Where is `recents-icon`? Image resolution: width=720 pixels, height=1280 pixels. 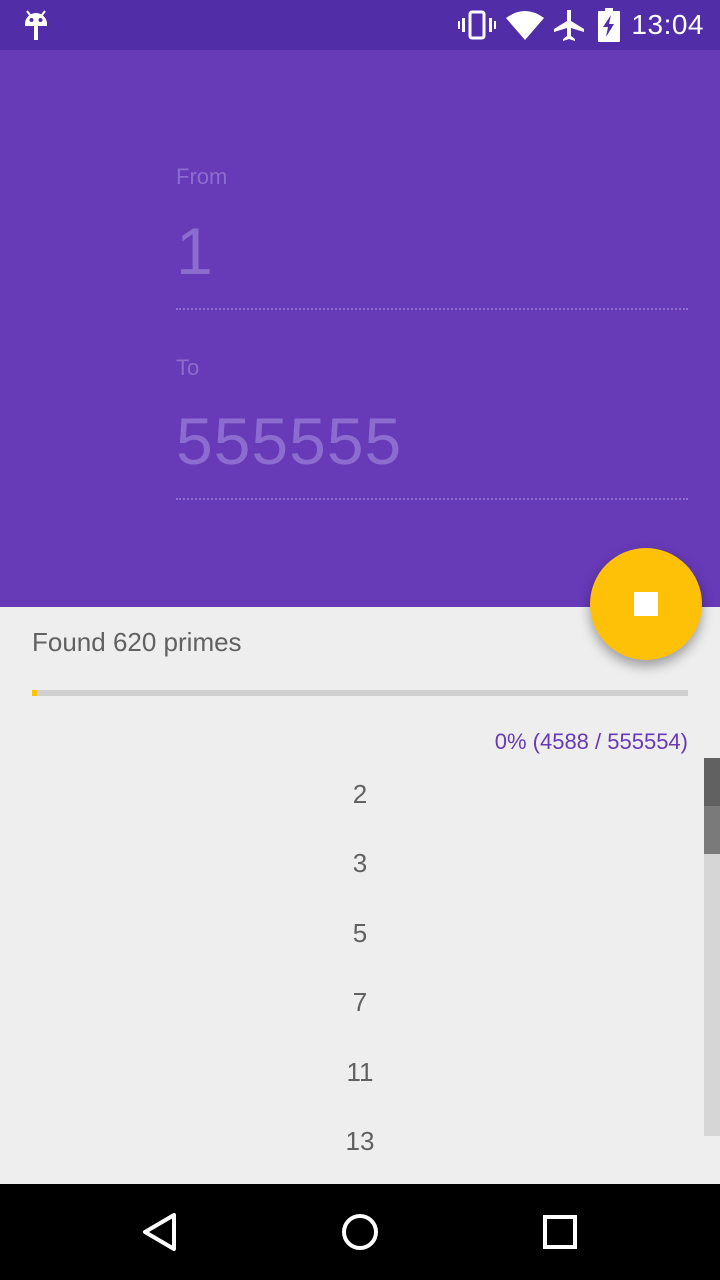
recents-icon is located at coordinates (560, 1232).